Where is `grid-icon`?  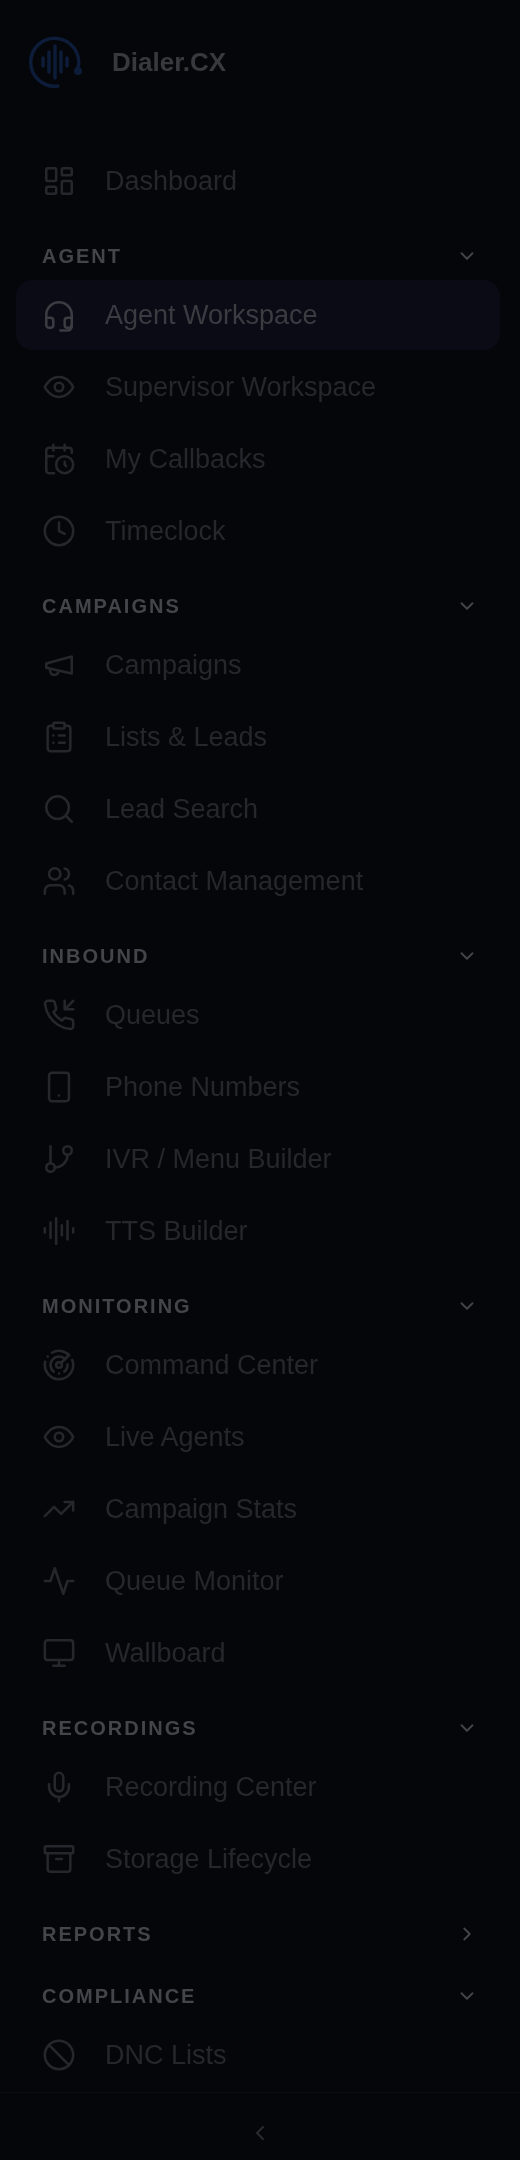 grid-icon is located at coordinates (59, 181).